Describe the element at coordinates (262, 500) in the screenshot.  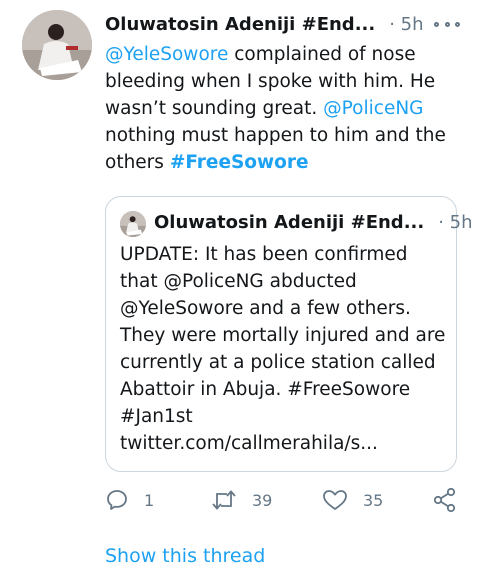
I see `retweet-count: 39` at that location.